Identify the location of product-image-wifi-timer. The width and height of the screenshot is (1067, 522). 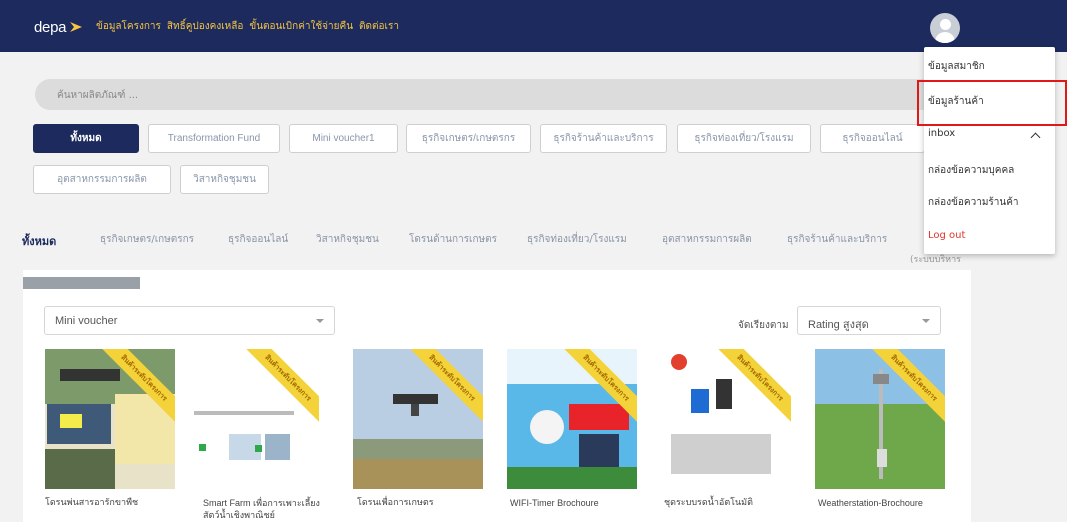
(572, 419).